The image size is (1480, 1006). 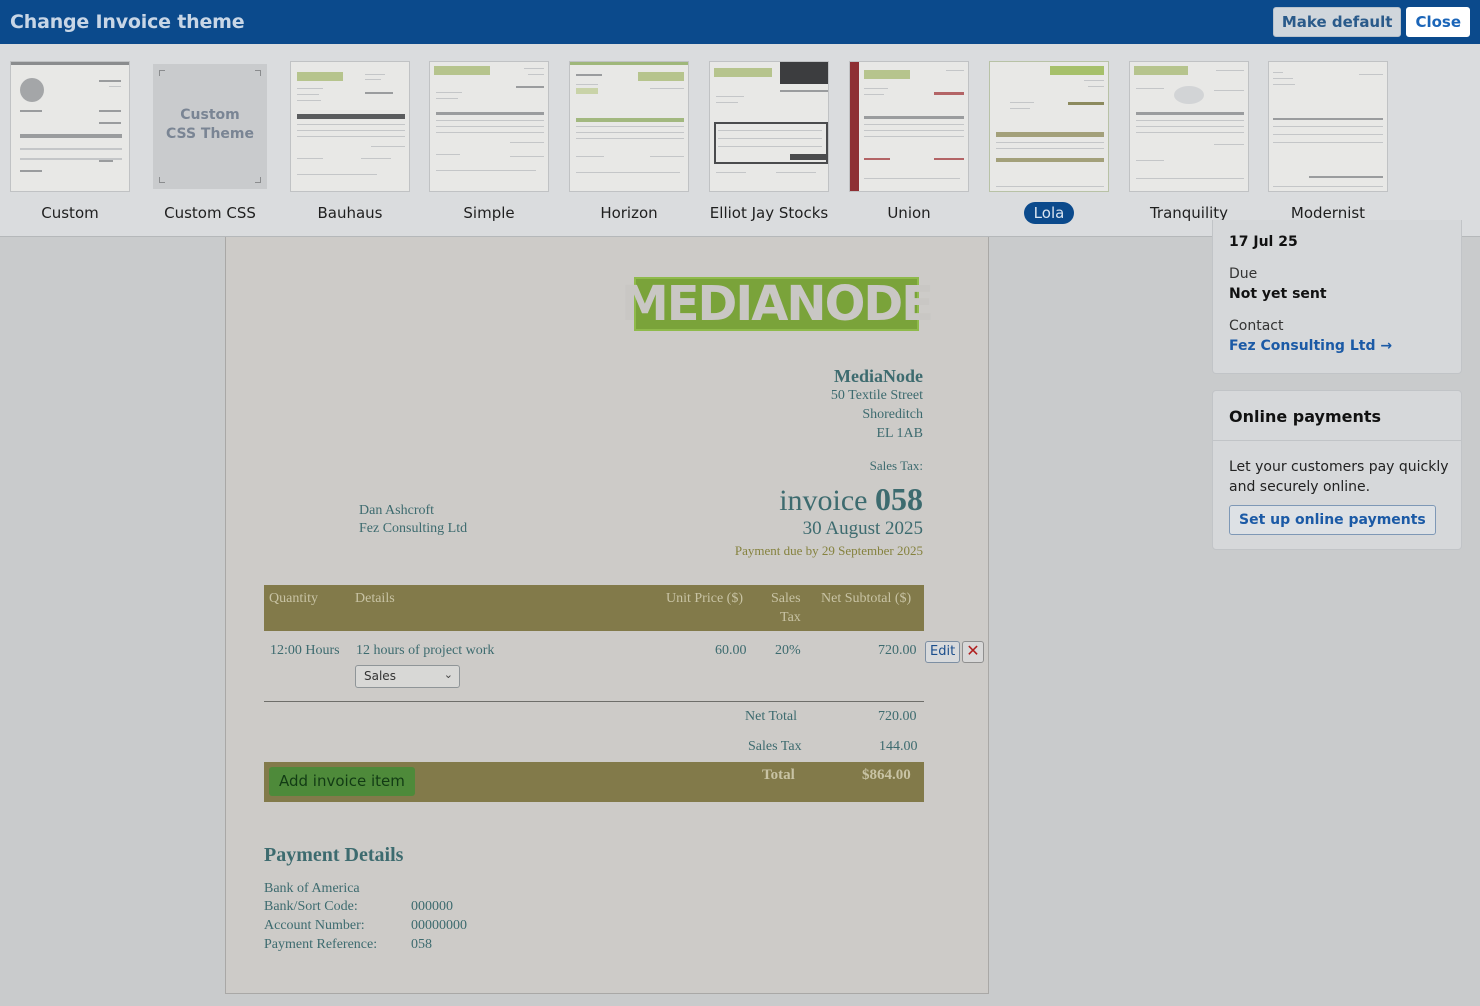 What do you see at coordinates (334, 855) in the screenshot?
I see `payment-details-title: Payment Details` at bounding box center [334, 855].